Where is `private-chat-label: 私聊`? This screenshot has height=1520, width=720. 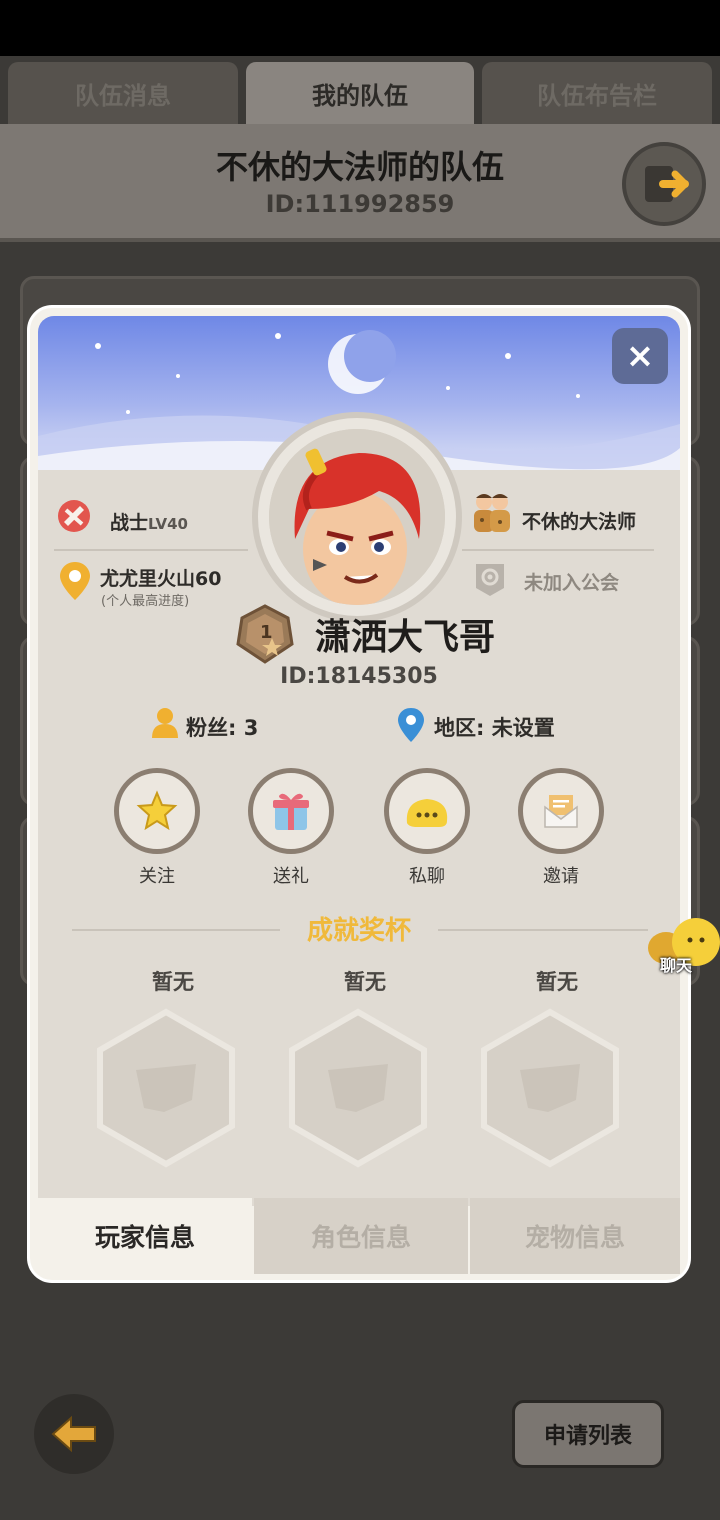
private-chat-label: 私聊 is located at coordinates (427, 876).